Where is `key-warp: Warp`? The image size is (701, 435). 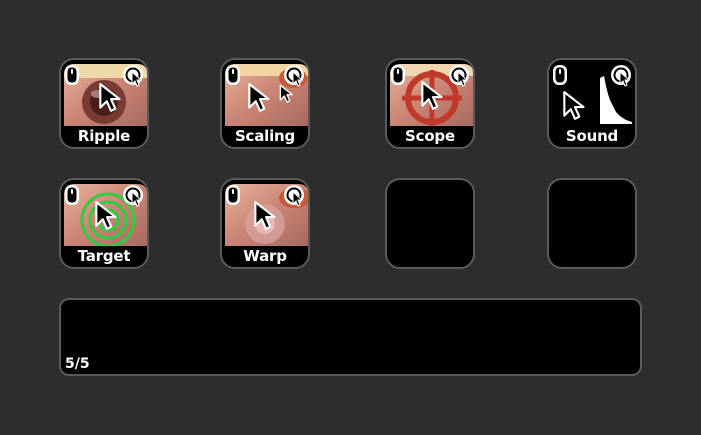 key-warp: Warp is located at coordinates (265, 223).